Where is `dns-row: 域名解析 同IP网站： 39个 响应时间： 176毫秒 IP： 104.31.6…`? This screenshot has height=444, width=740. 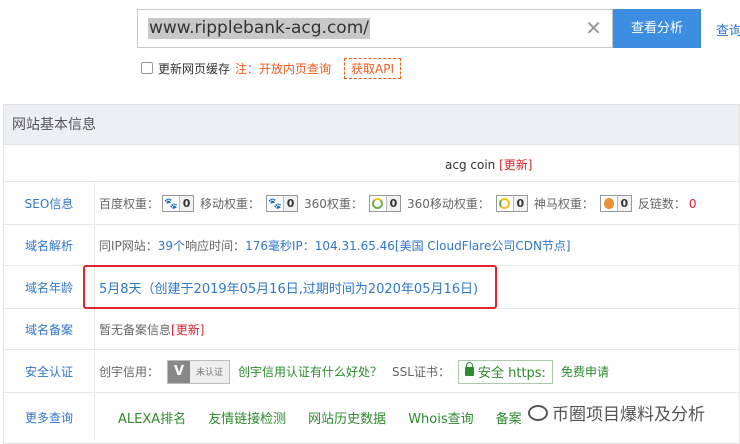
dns-row: 域名解析 同IP网站： 39个 响应时间： 176毫秒 IP： 104.31.6… is located at coordinates (371, 246).